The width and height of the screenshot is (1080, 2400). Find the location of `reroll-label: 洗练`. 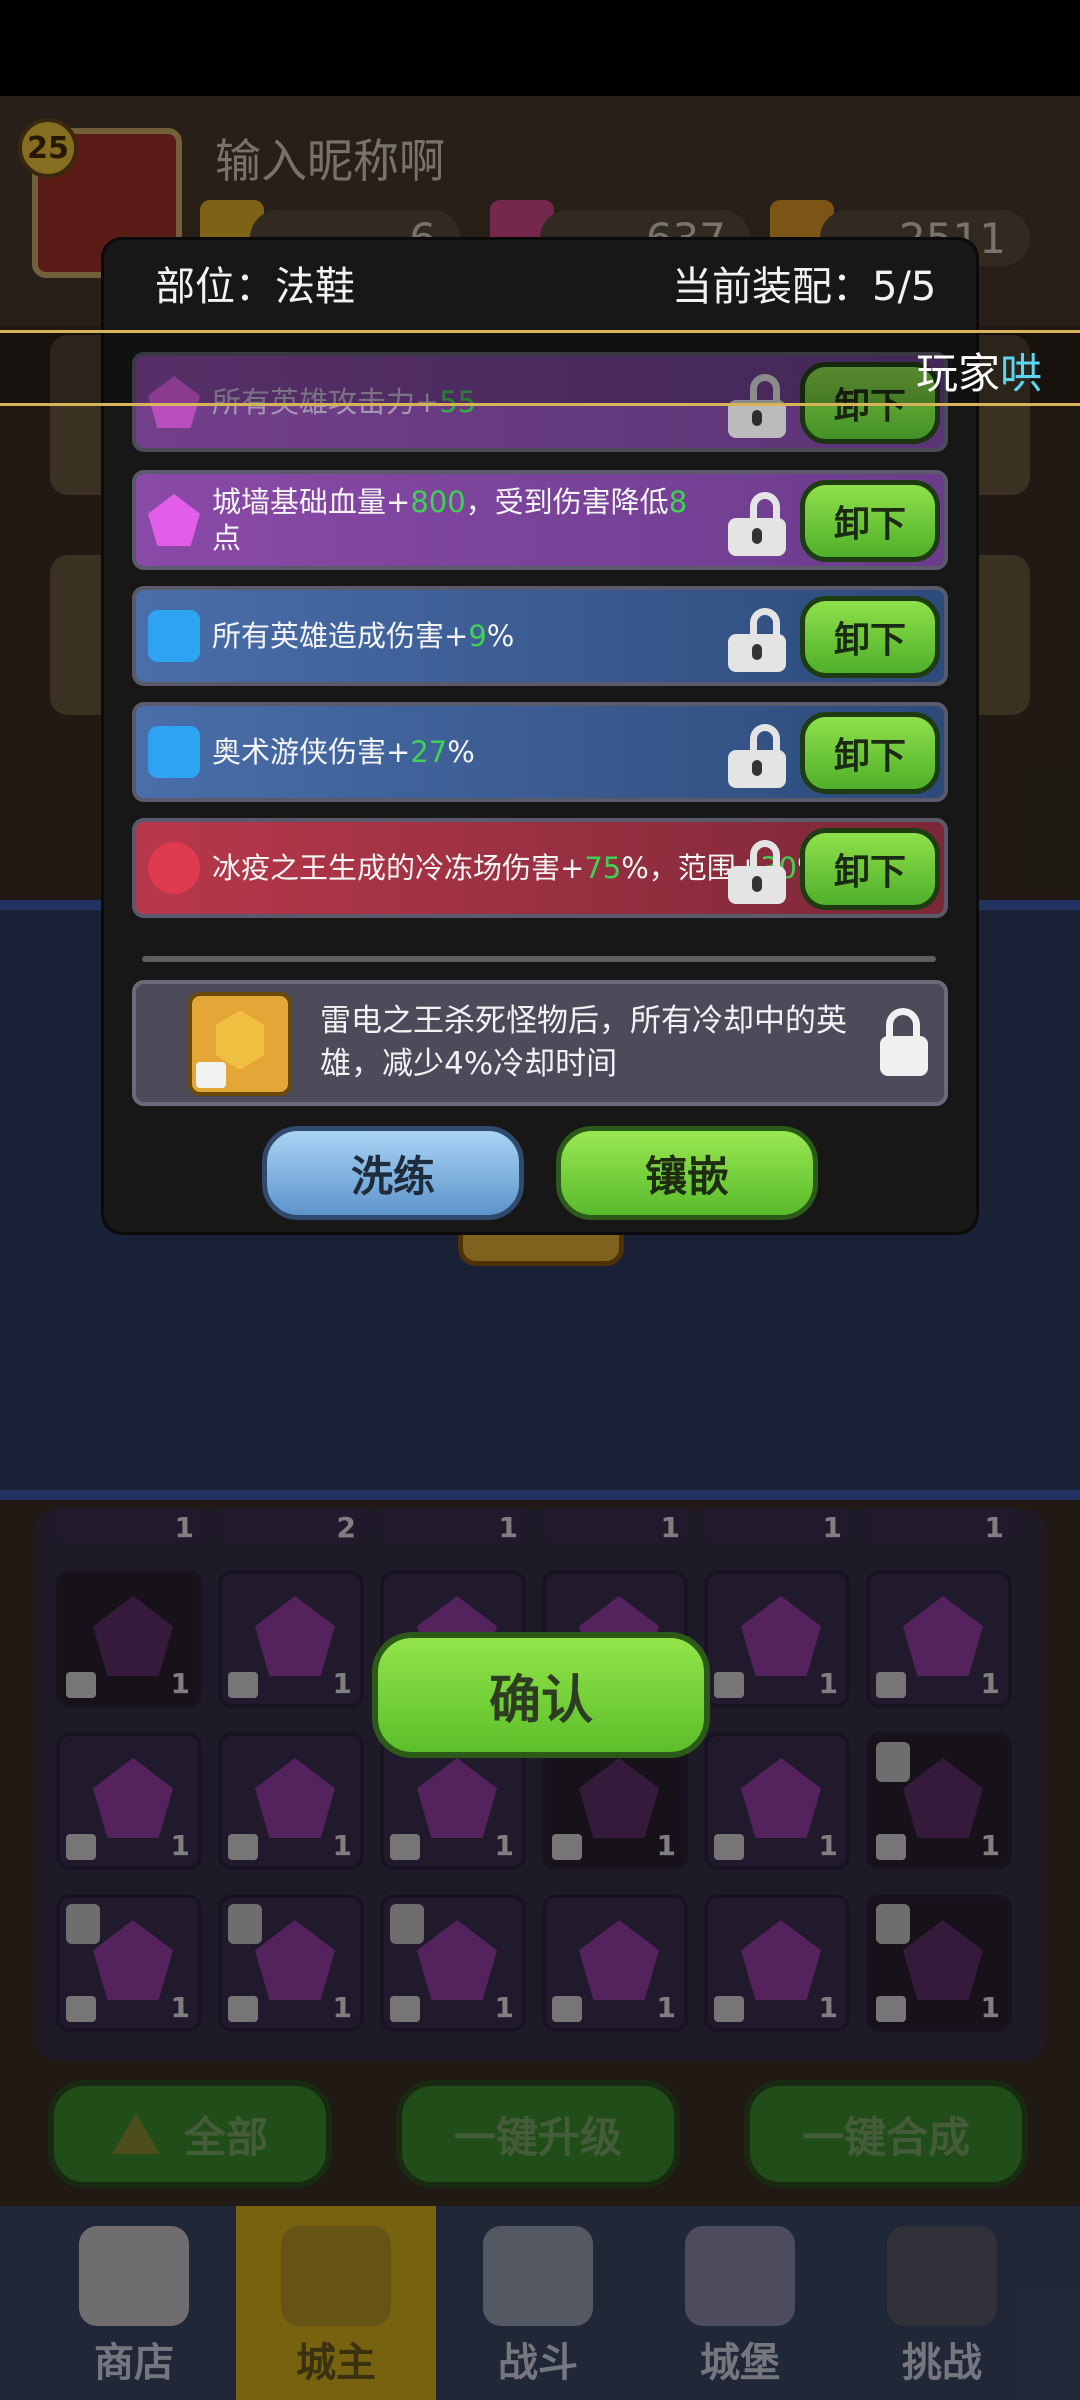

reroll-label: 洗练 is located at coordinates (392, 1176).